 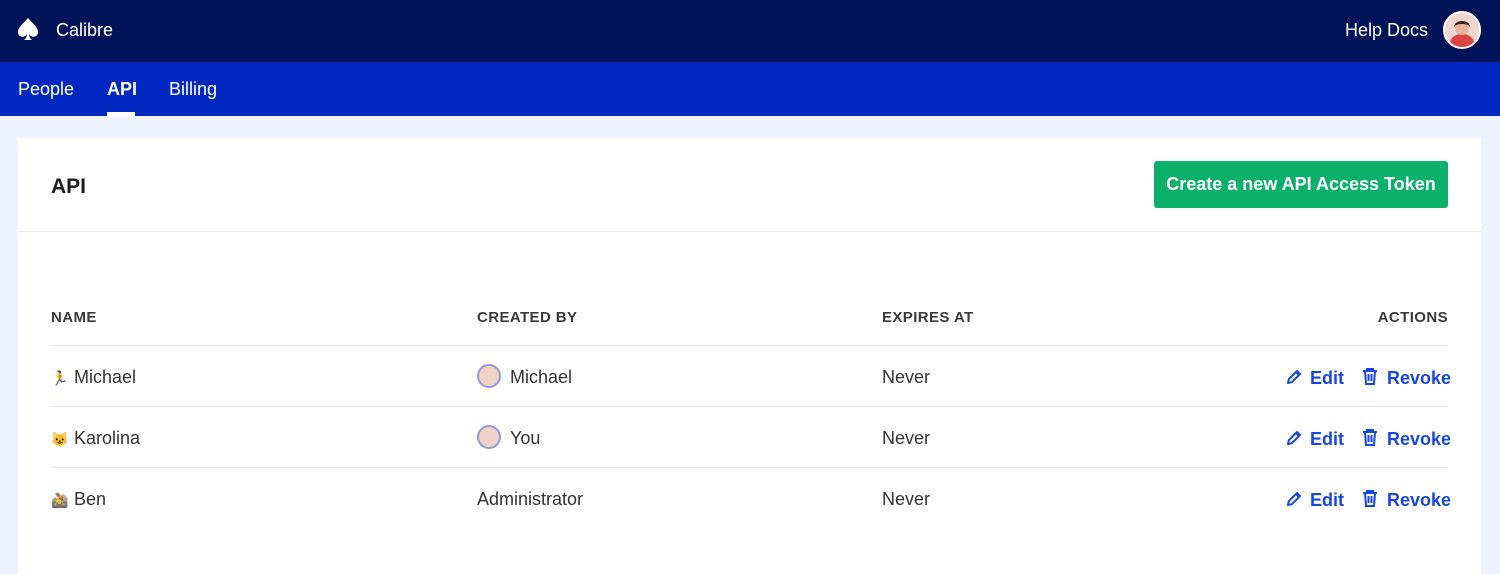 I want to click on token-name: 🏃 Michael, so click(x=93, y=377).